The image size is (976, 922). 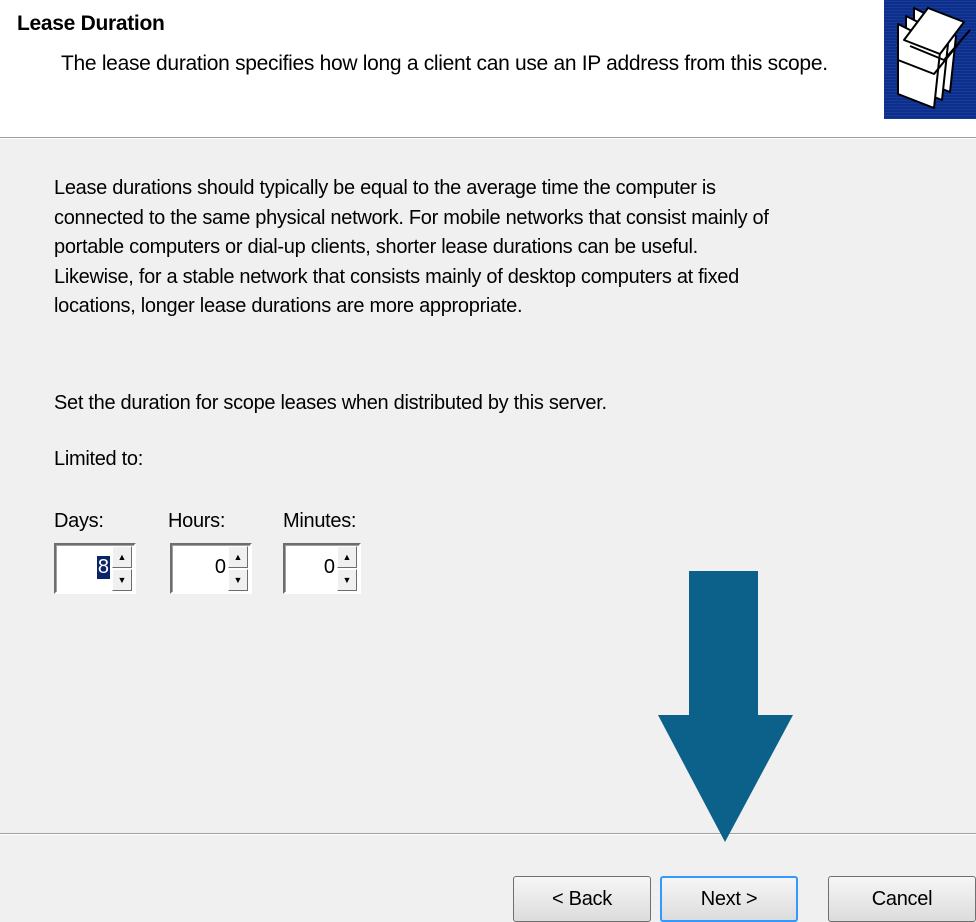 I want to click on days-label: Days:, so click(x=79, y=521).